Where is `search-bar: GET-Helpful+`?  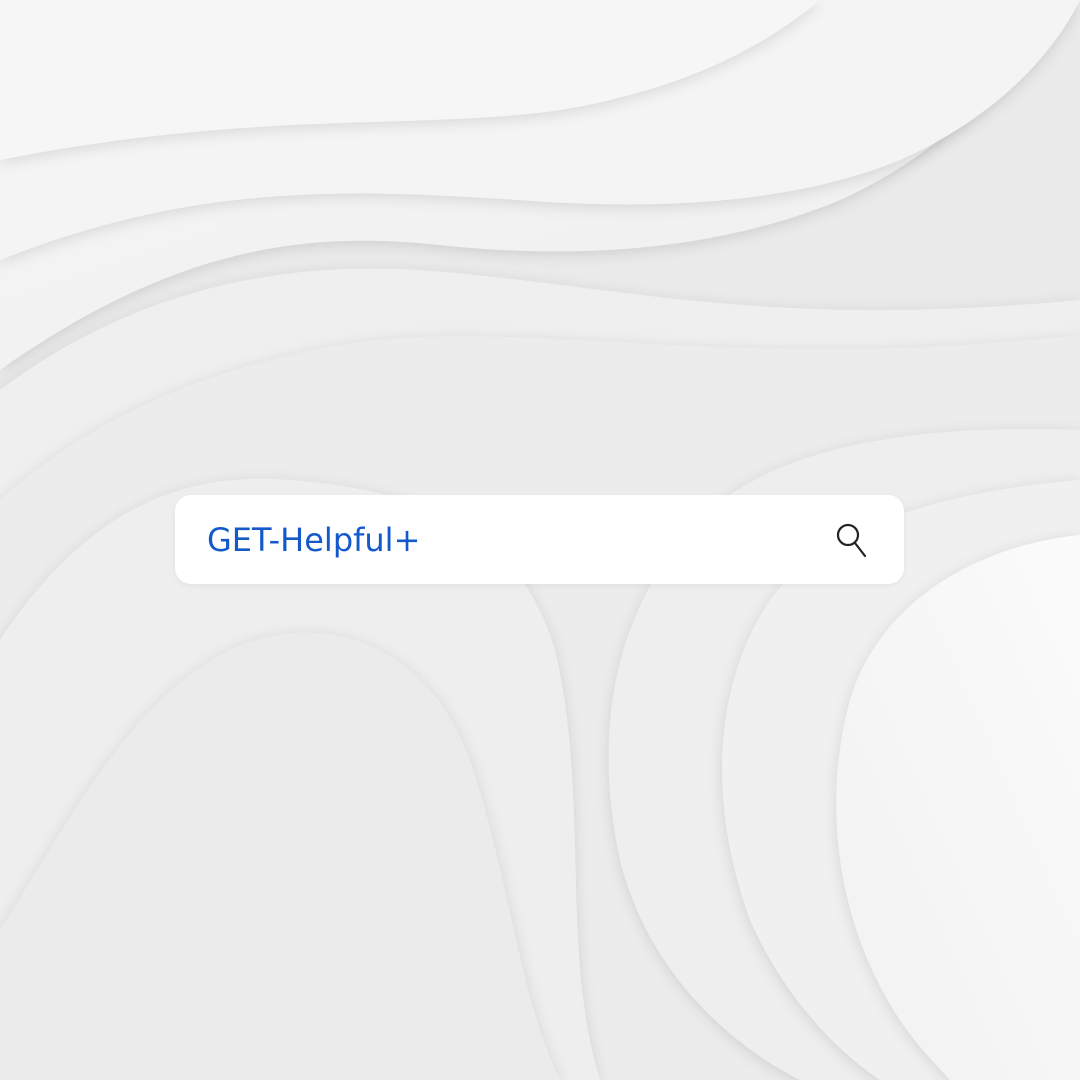 search-bar: GET-Helpful+ is located at coordinates (539, 539).